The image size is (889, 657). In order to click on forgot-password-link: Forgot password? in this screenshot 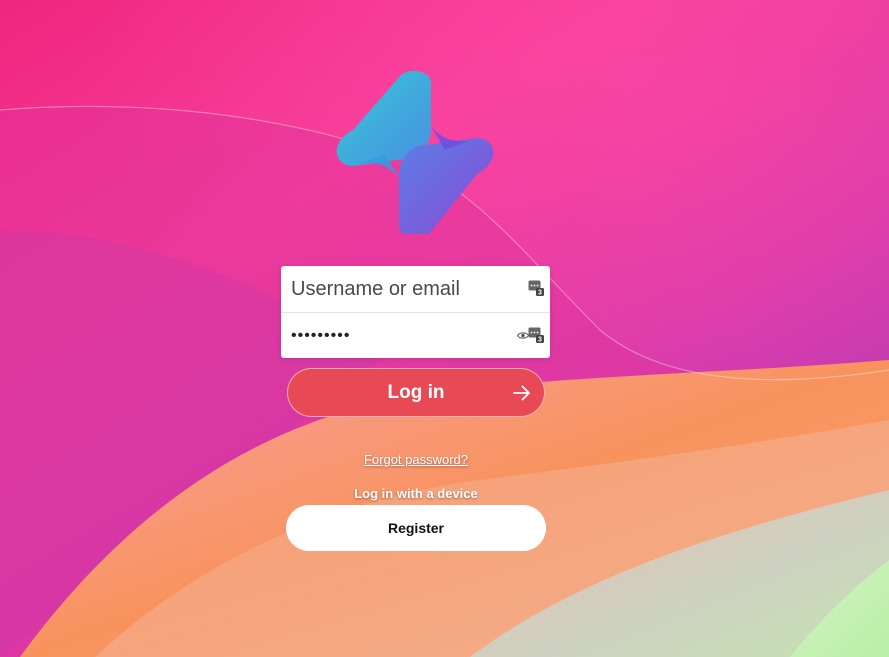, I will do `click(416, 459)`.